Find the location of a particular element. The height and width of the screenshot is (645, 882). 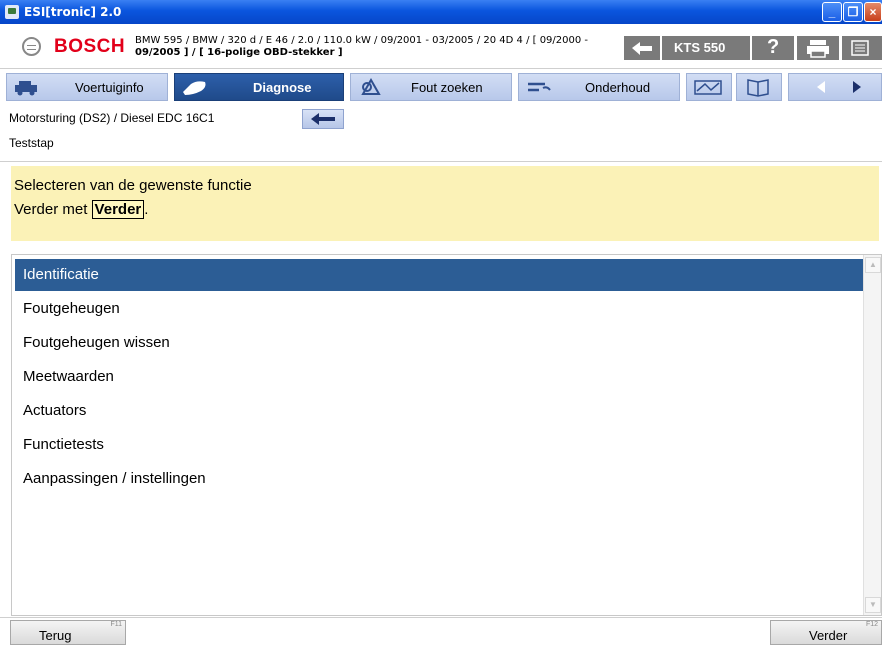

list-item-label: Foutgeheugen is located at coordinates (71, 308).